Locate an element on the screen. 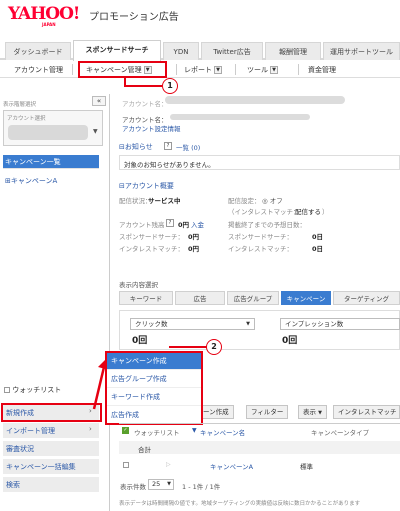 Image resolution: width=400 pixels, height=511 pixels. account-select-value is located at coordinates (48, 132).